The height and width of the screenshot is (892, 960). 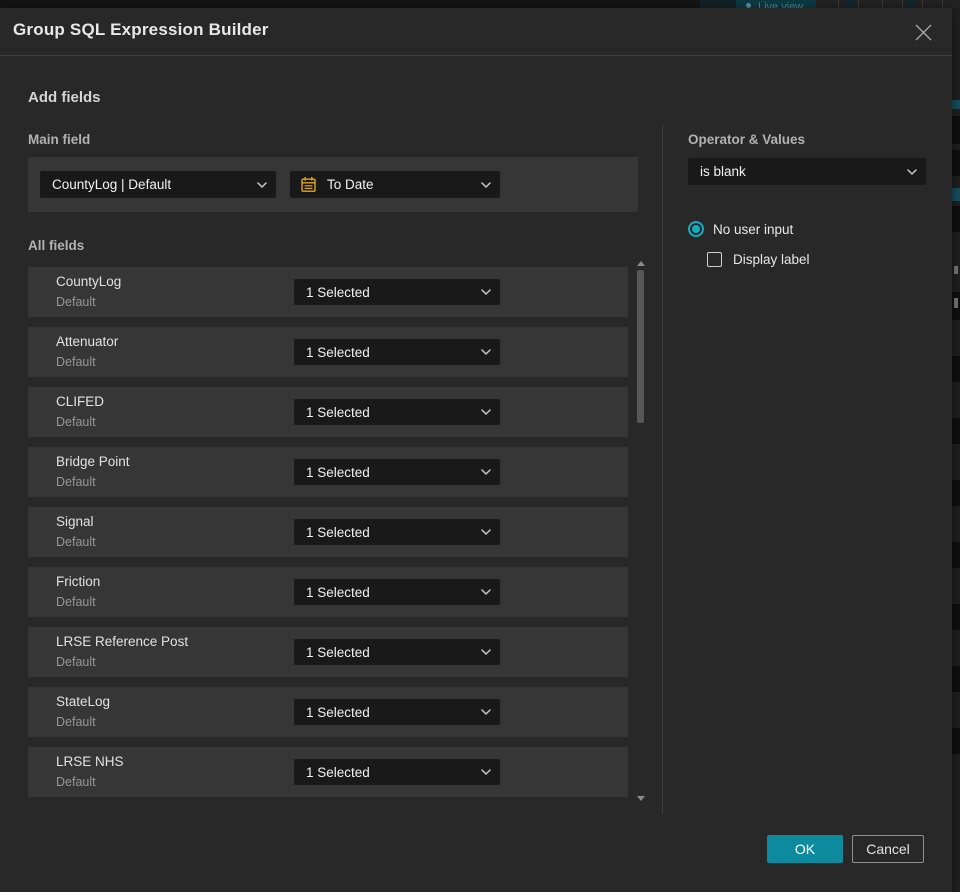 I want to click on main-field-source-value: CountyLog | Default, so click(x=112, y=184).